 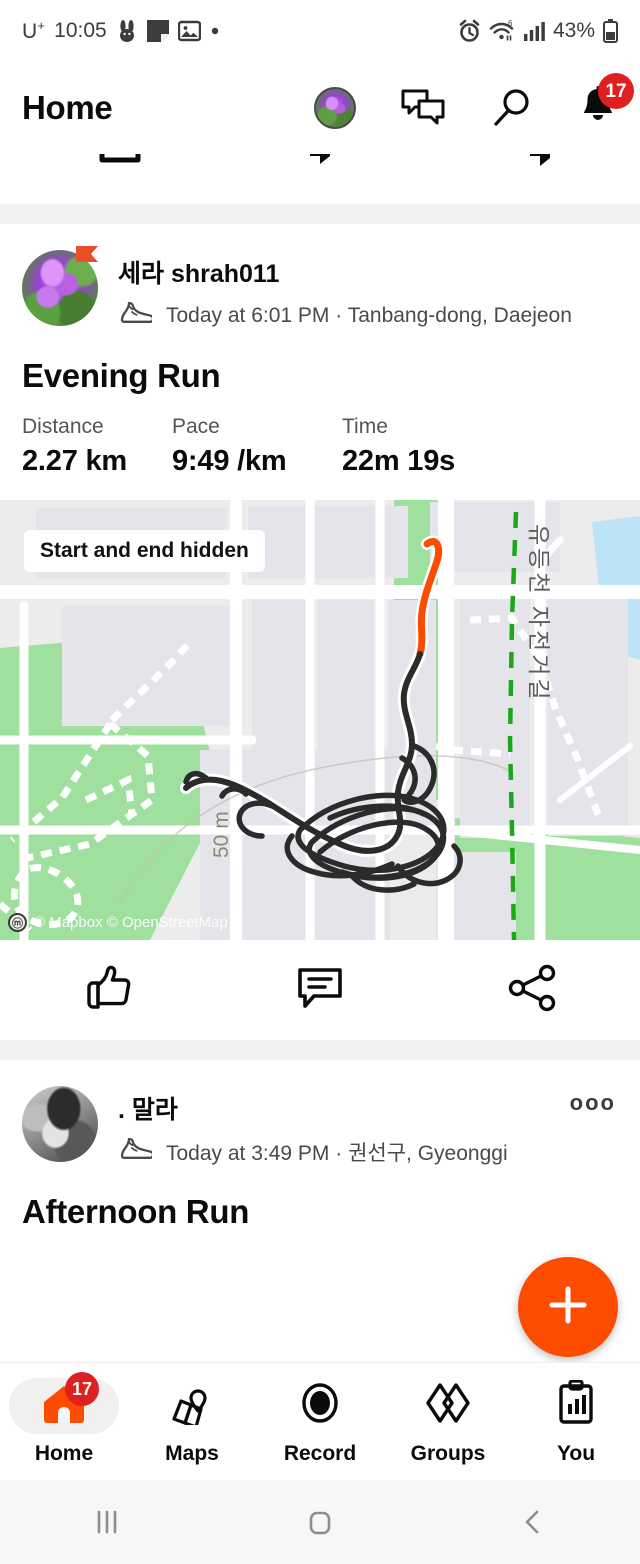 I want to click on wifi-icon: 6, so click(x=502, y=31).